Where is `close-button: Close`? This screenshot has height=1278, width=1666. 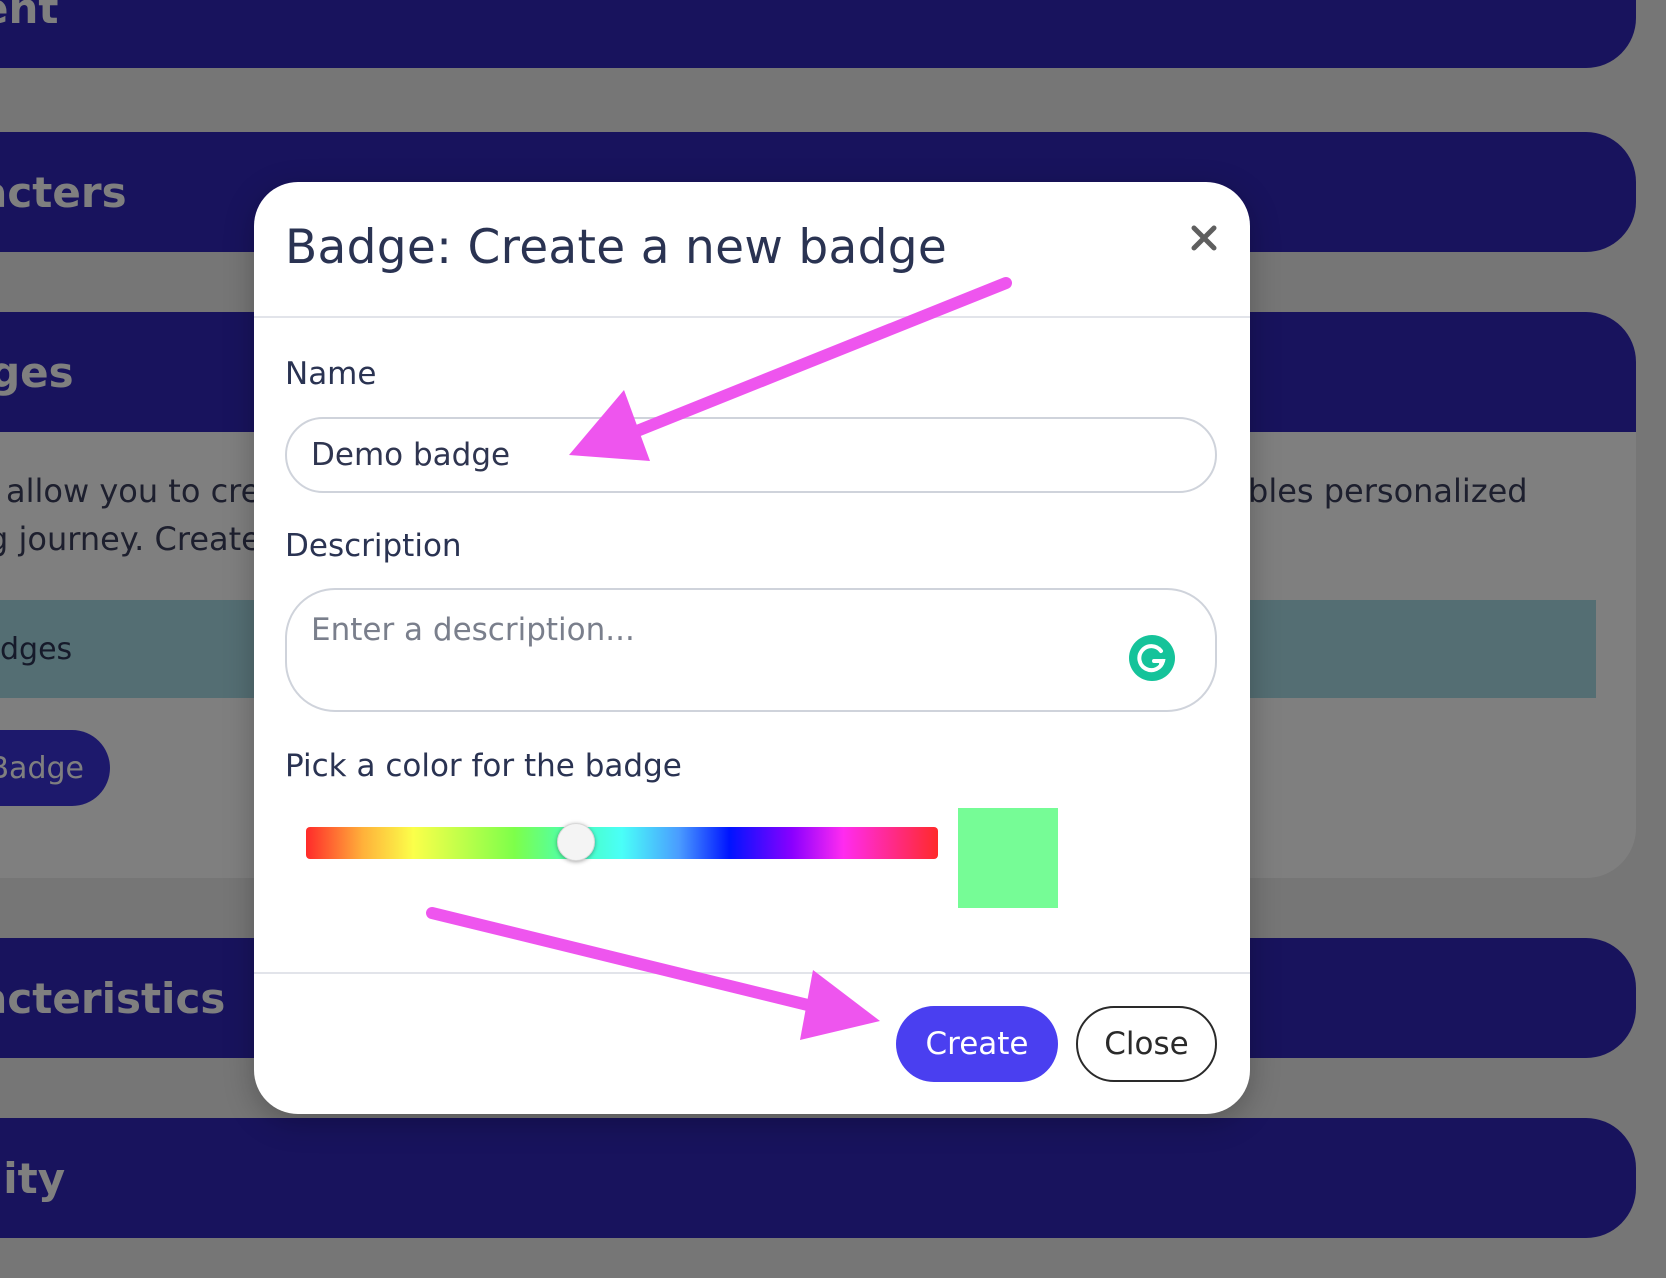 close-button: Close is located at coordinates (1146, 1044).